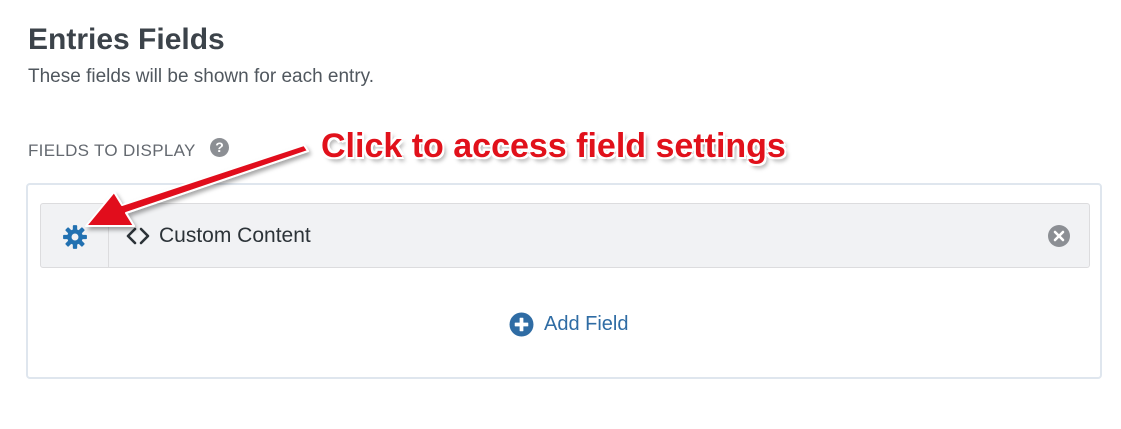 This screenshot has height=429, width=1121. Describe the element at coordinates (1059, 236) in the screenshot. I see `remove-circle-icon` at that location.